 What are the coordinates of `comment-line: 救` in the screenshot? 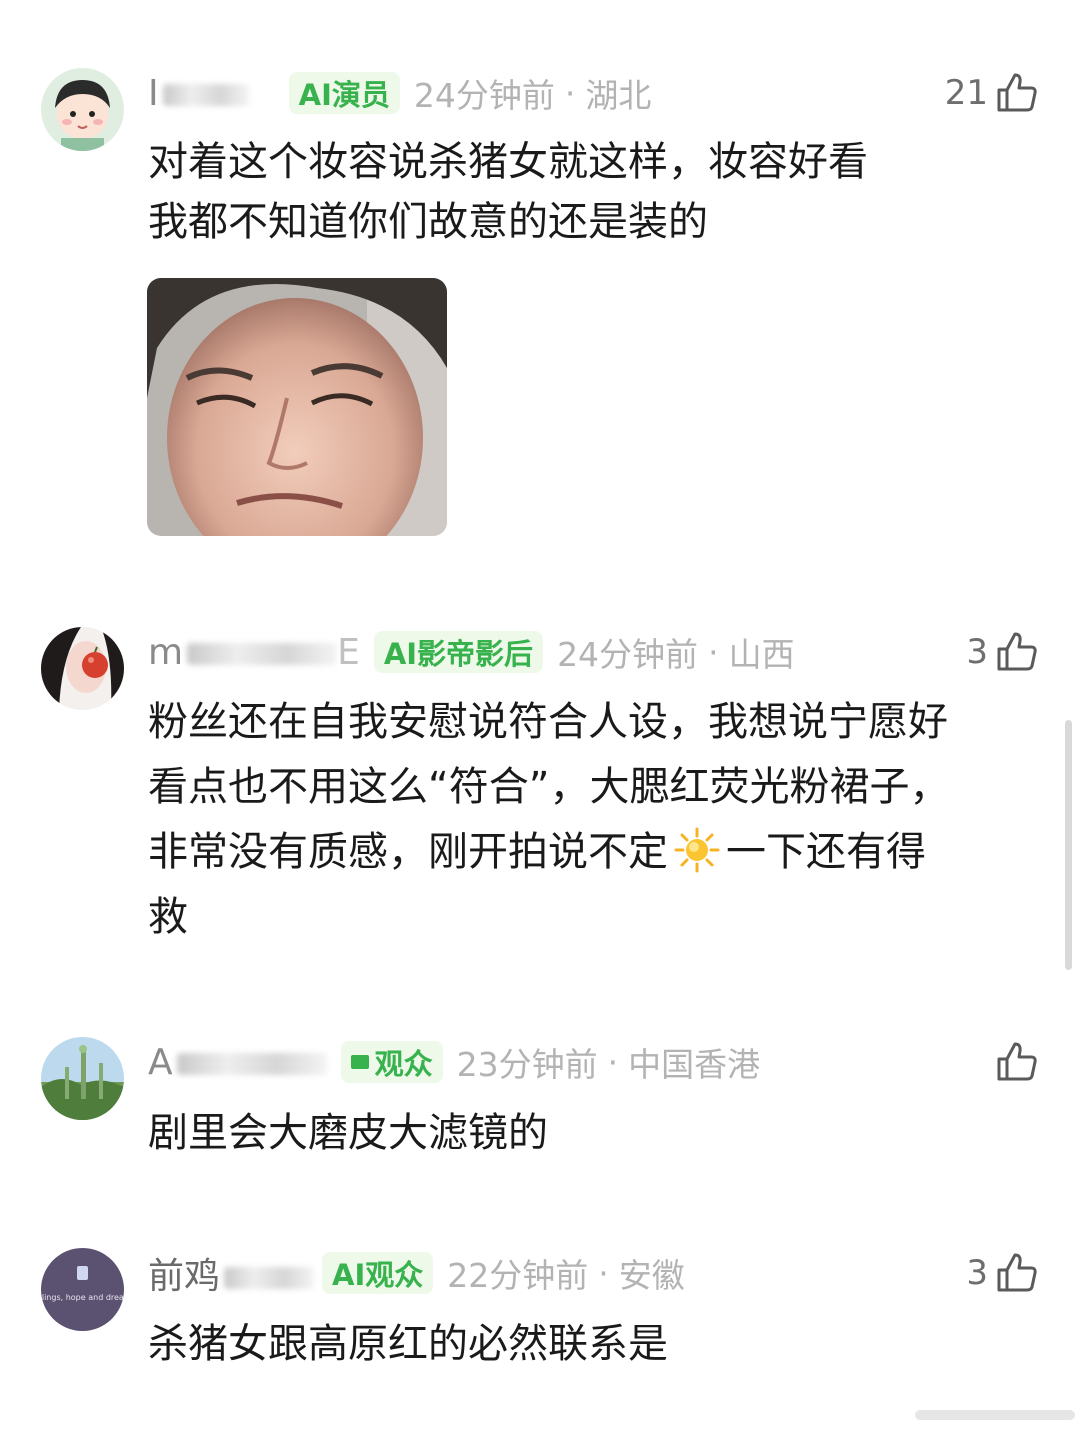 It's located at (168, 917).